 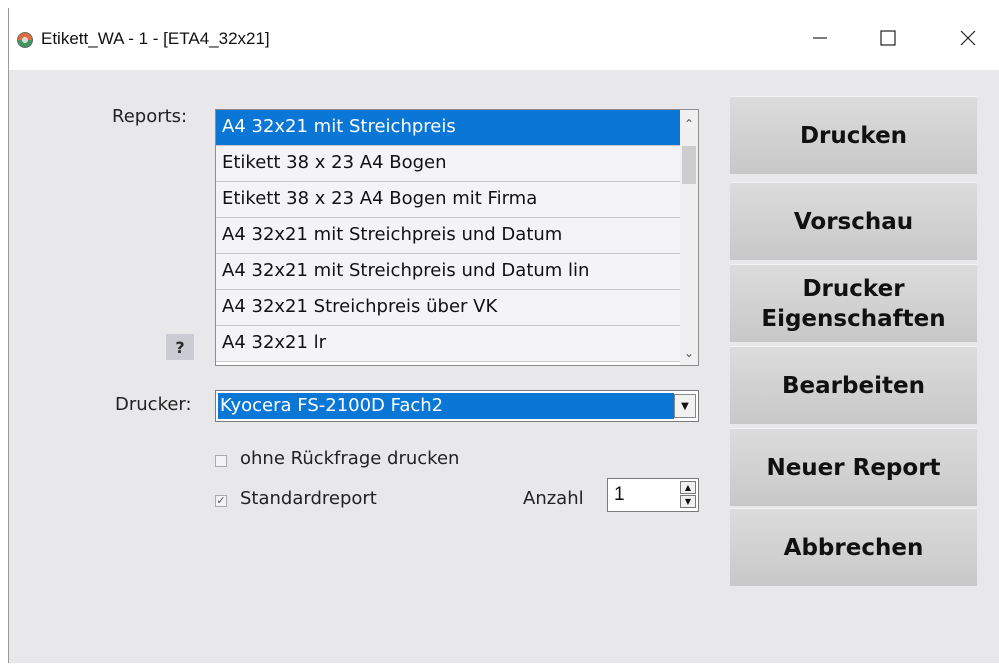 I want to click on edit-button: Bearbeiten, so click(x=853, y=385).